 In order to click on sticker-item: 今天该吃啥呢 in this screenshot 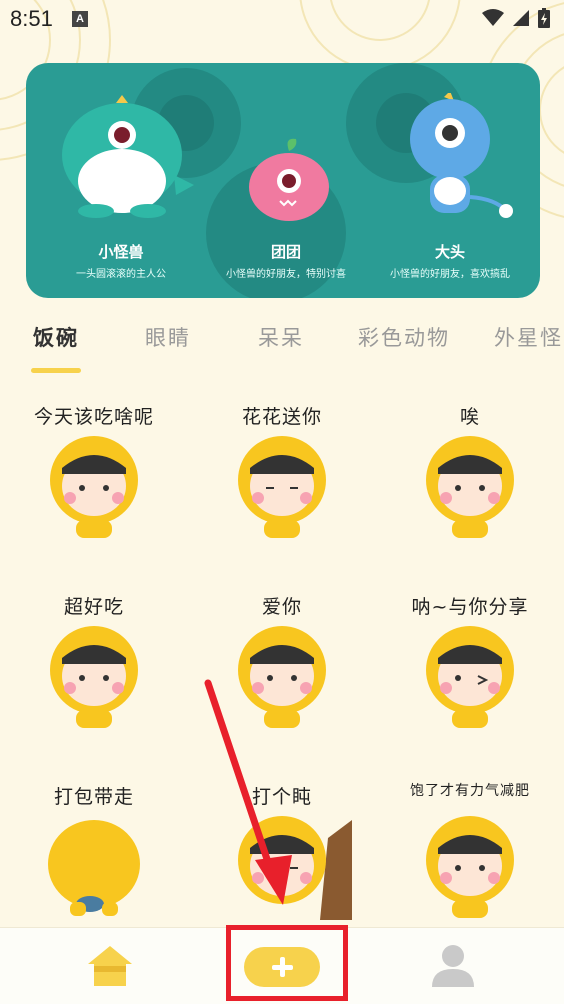, I will do `click(94, 487)`.